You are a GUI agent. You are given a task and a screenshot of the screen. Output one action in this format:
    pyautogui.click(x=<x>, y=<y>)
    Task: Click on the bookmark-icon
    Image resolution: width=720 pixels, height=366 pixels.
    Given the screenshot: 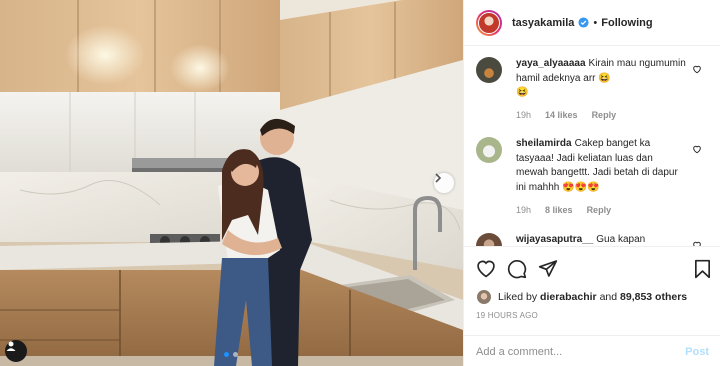 What is the action you would take?
    pyautogui.click(x=702, y=271)
    